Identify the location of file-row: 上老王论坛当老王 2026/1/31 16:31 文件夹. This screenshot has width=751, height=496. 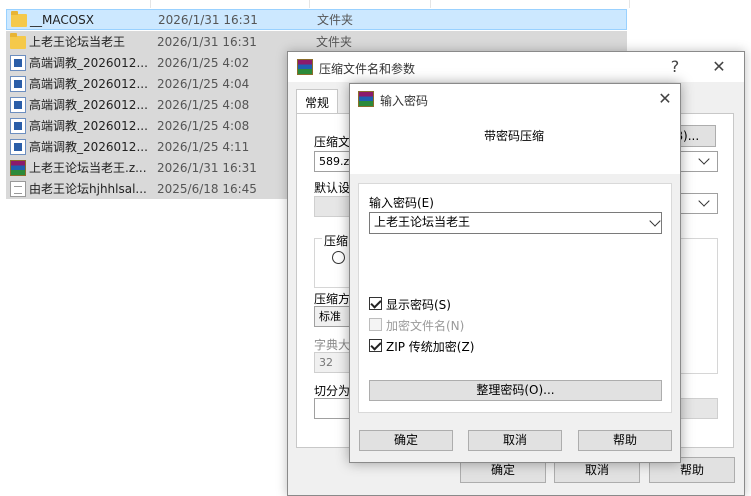
(316, 41).